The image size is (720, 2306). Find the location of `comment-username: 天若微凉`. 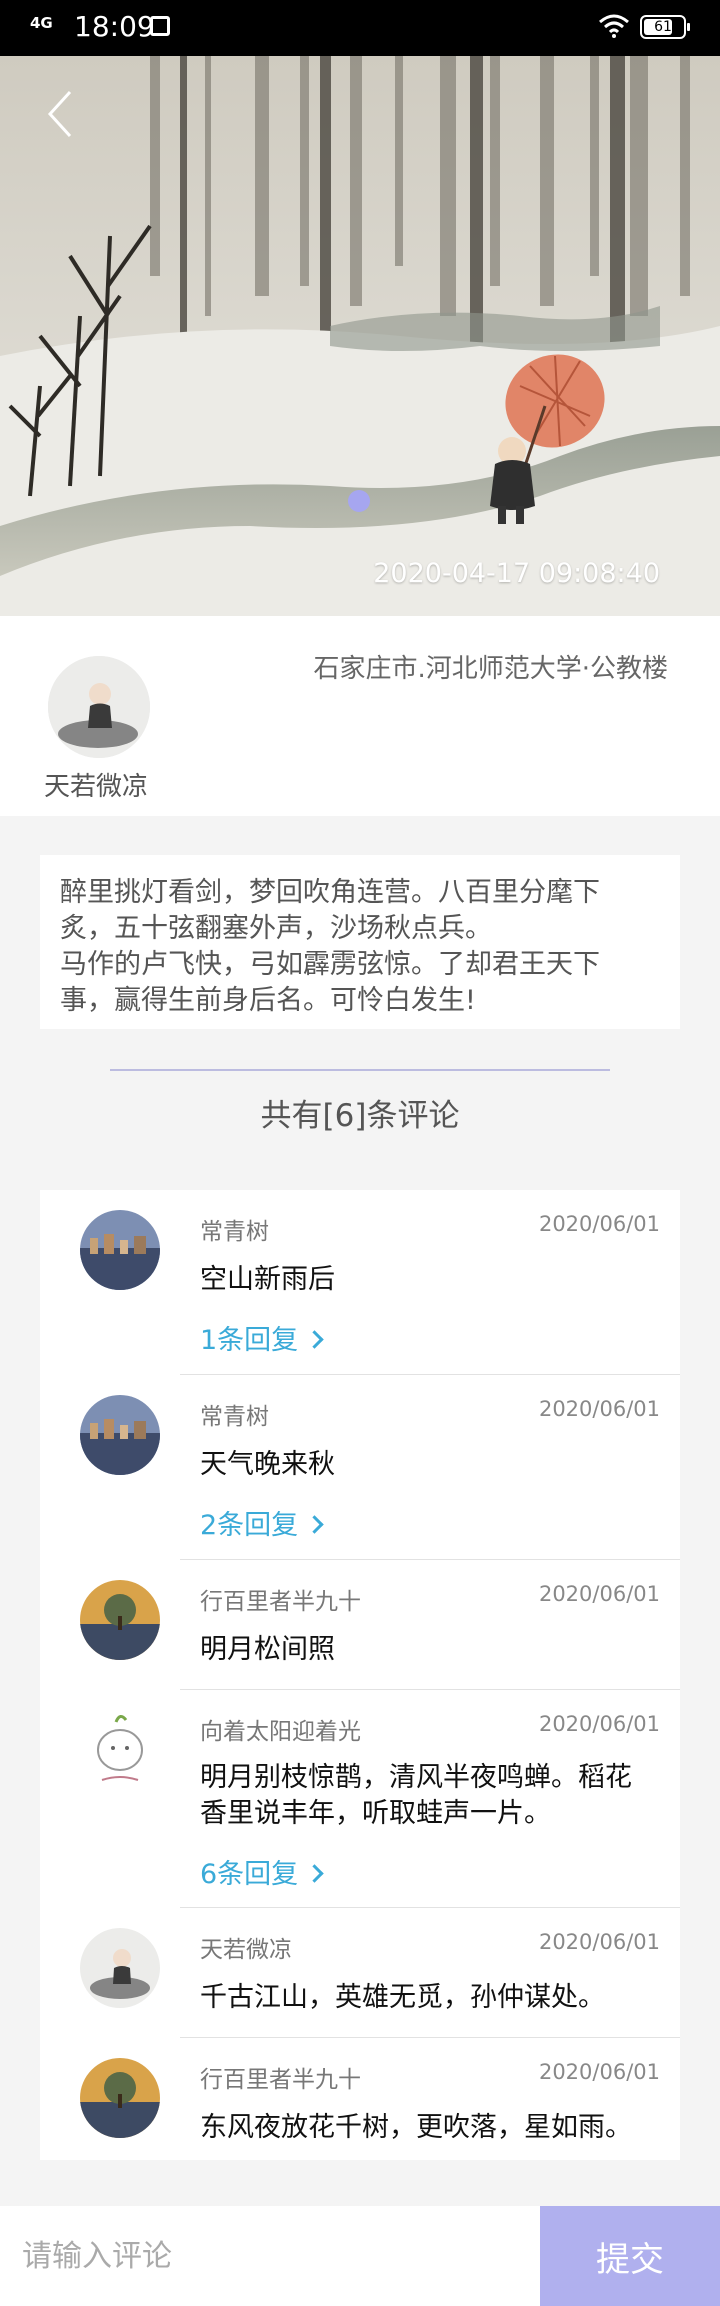

comment-username: 天若微凉 is located at coordinates (246, 1947).